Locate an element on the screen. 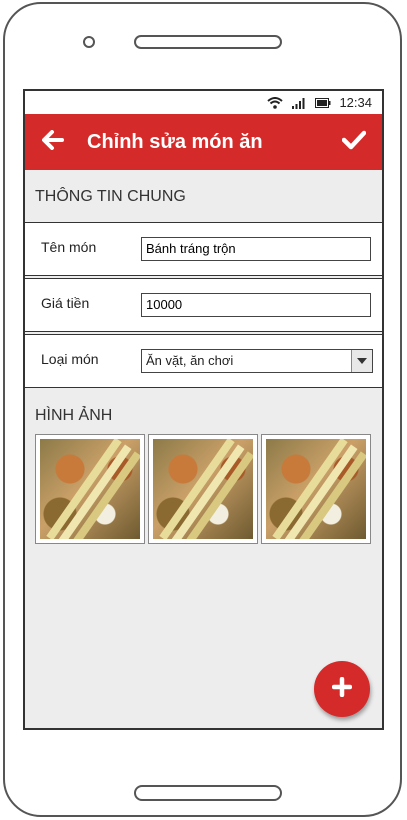 The image size is (407, 820). earpiece-speaker is located at coordinates (208, 42).